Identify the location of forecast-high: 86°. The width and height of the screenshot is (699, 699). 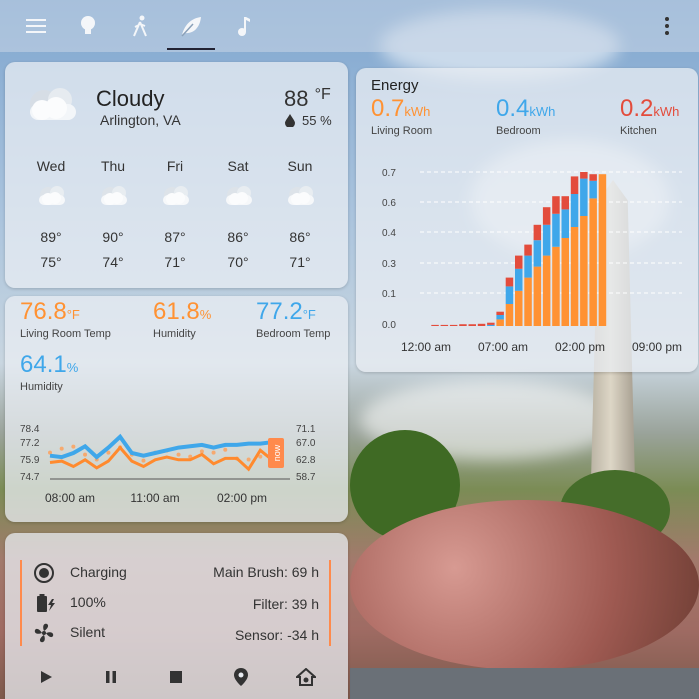
(238, 237).